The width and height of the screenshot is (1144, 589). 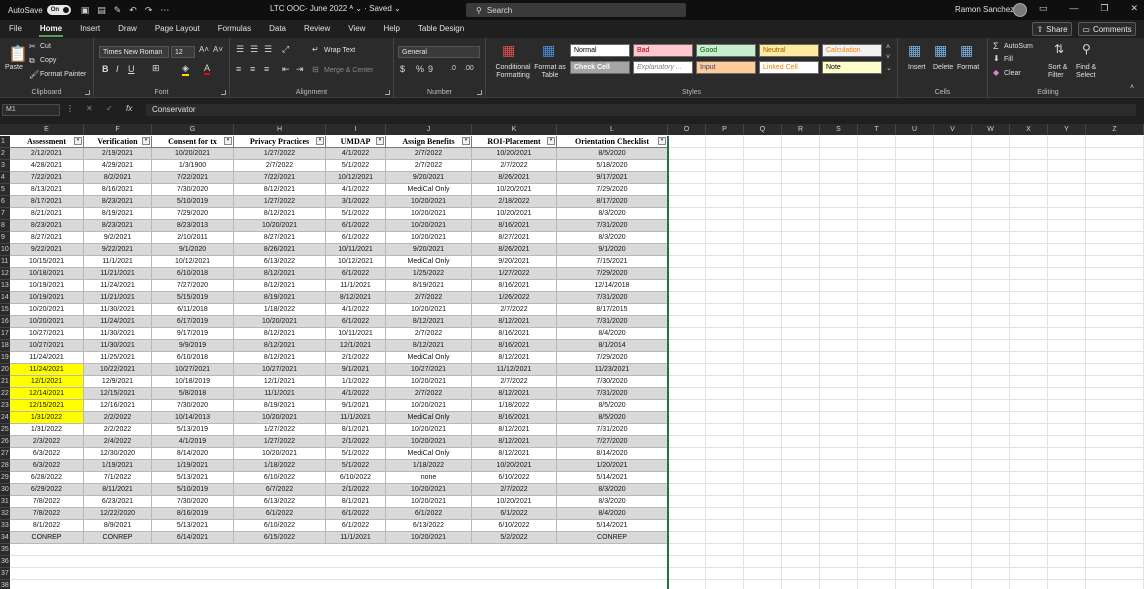 I want to click on table-cell: 8/21/2021, so click(x=47, y=214).